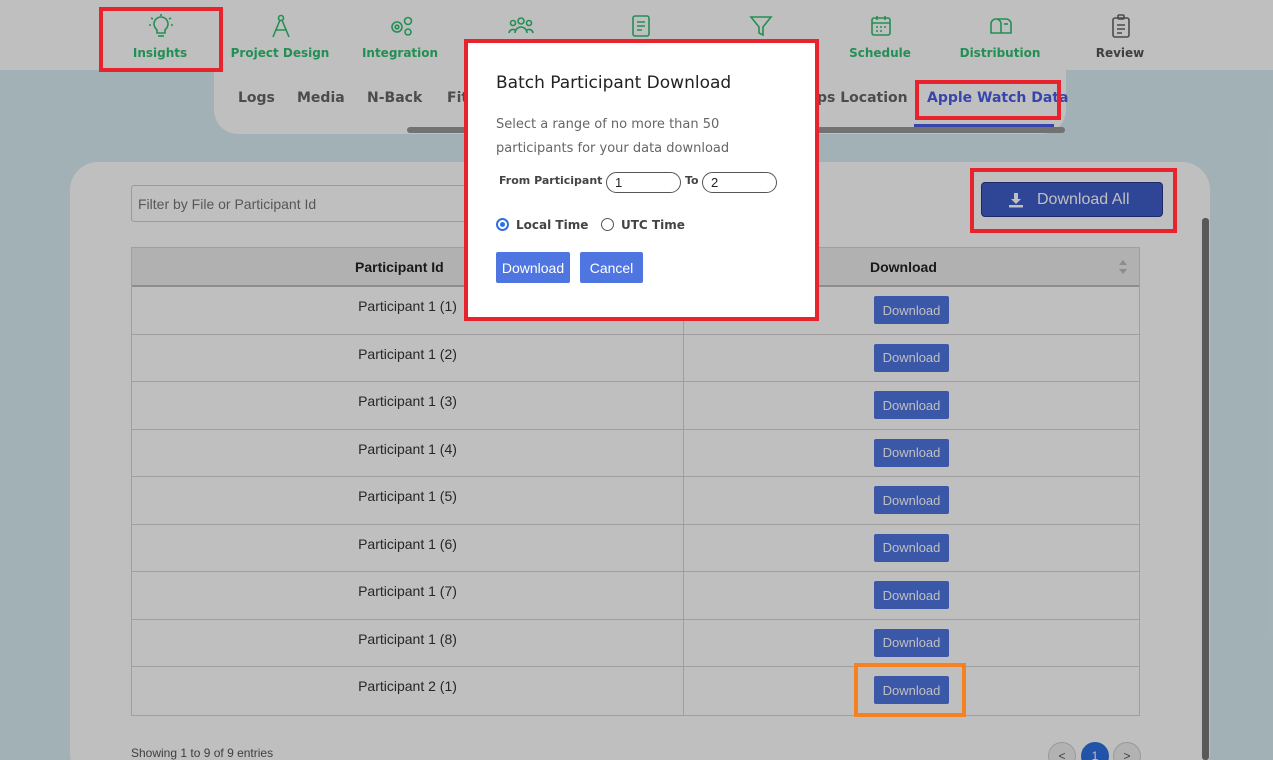 This screenshot has width=1273, height=760. I want to click on utc-time-radio, so click(607, 224).